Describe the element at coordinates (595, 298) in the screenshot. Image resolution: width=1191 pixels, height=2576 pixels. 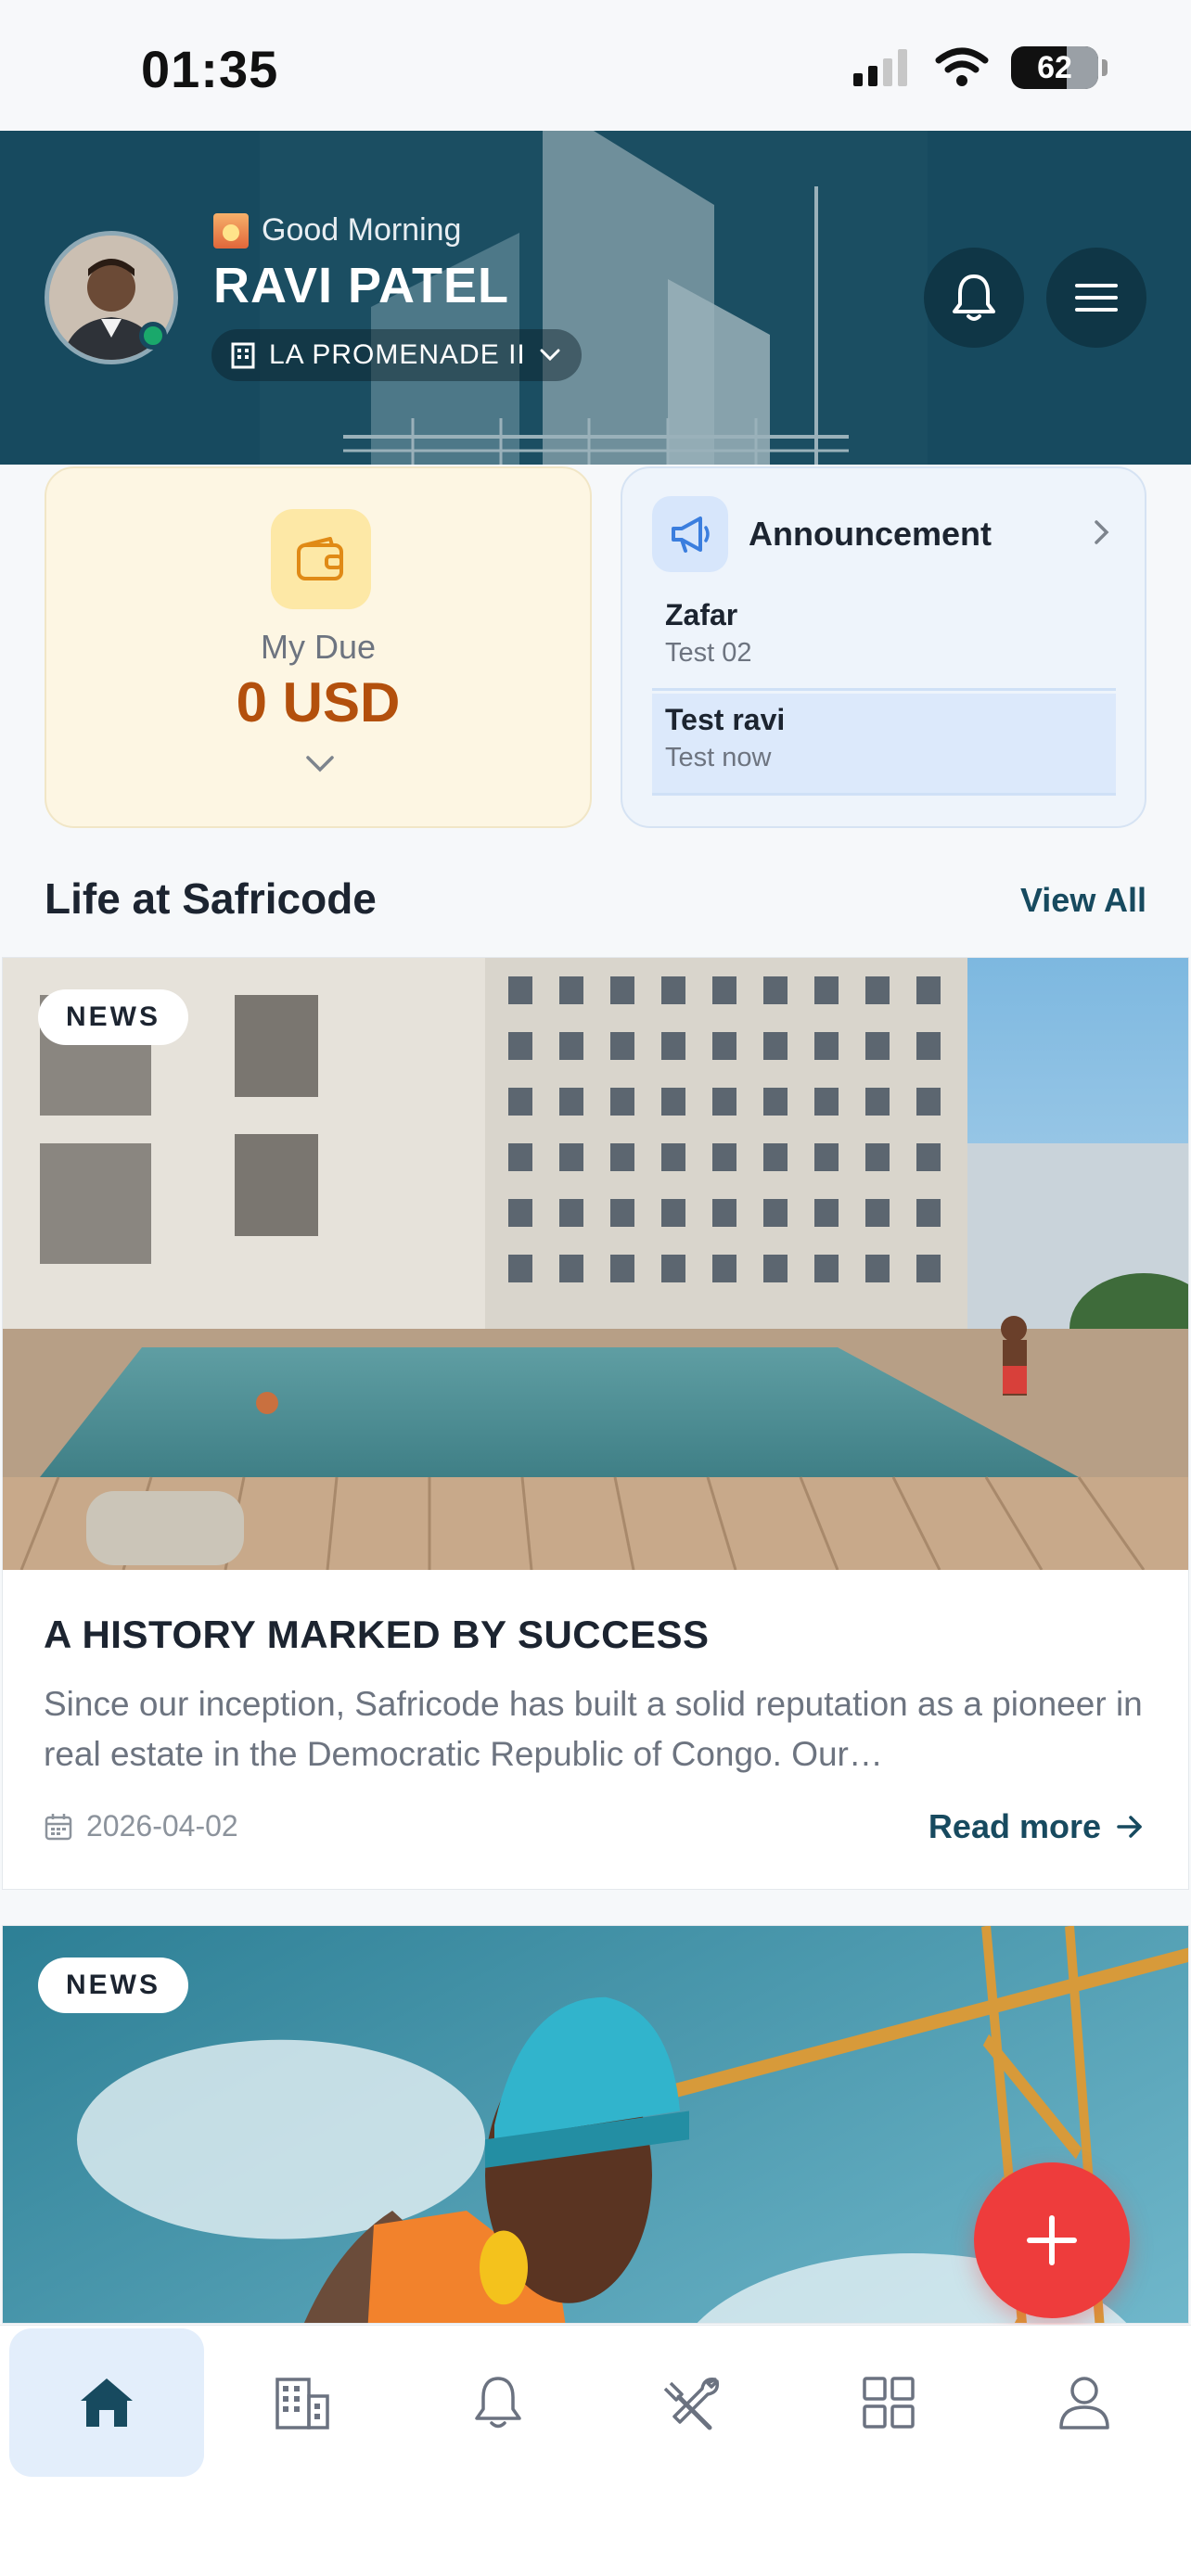
I see `header: Good Morning RAVI PATEL LA PROMENADE II` at that location.